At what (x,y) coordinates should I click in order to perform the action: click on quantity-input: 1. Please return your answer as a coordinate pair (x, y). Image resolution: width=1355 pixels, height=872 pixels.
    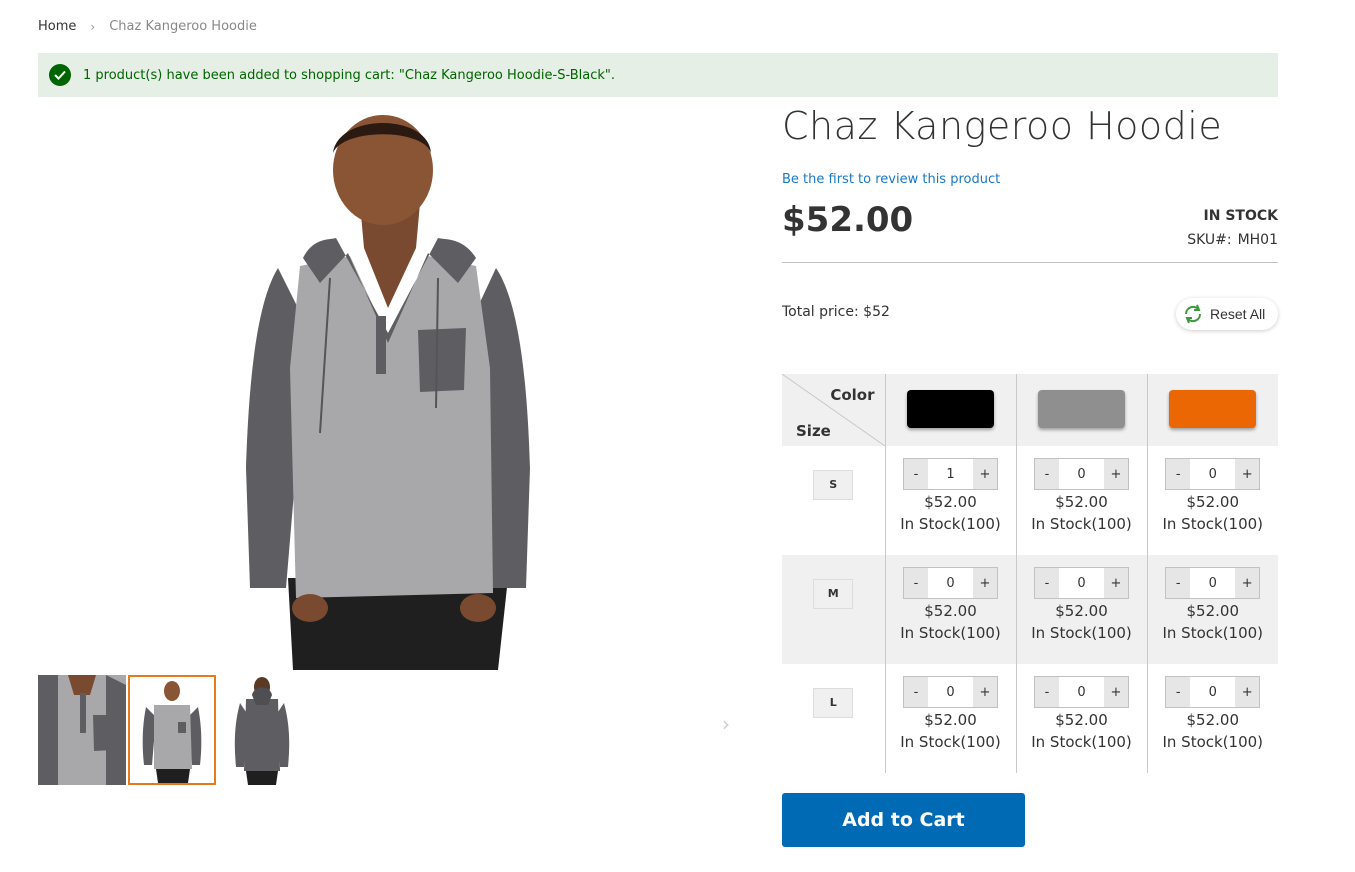
    Looking at the image, I should click on (950, 474).